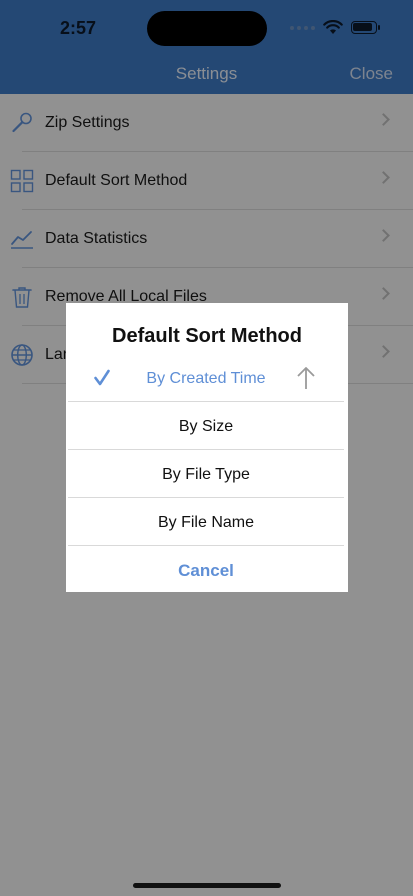 The image size is (413, 896). Describe the element at coordinates (102, 377) in the screenshot. I see `checkmark-icon` at that location.